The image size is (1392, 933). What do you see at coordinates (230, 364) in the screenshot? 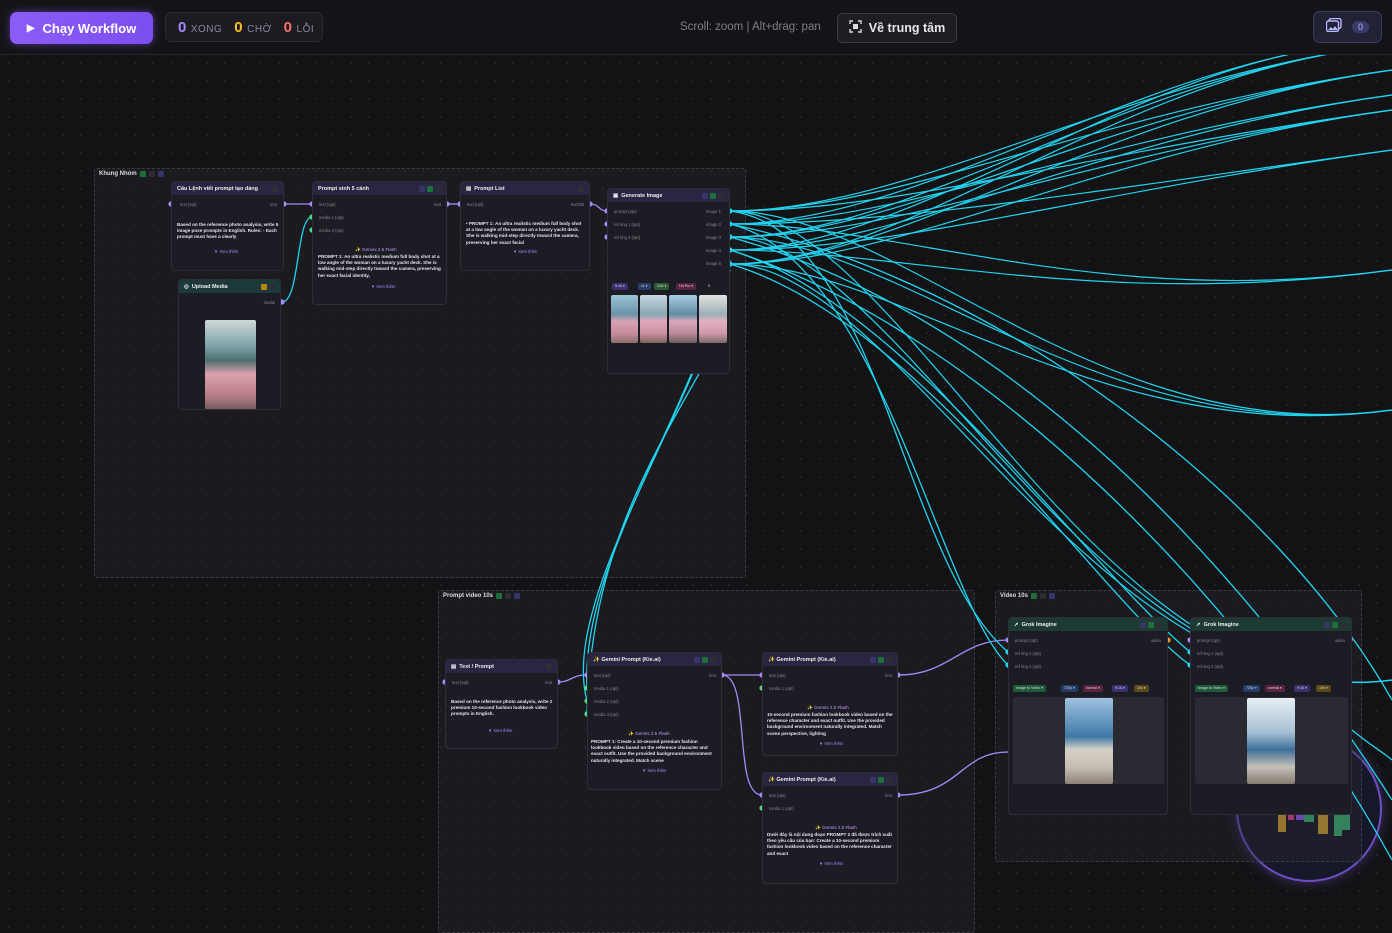
I see `uploaded-photo` at bounding box center [230, 364].